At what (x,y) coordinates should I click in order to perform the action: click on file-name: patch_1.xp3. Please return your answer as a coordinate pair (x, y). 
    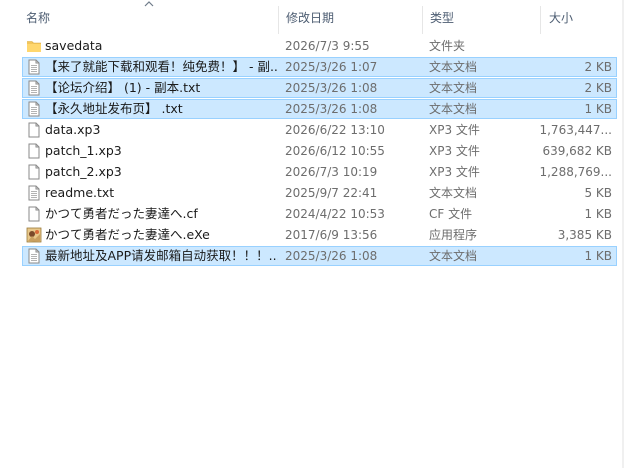
    Looking at the image, I should click on (83, 150).